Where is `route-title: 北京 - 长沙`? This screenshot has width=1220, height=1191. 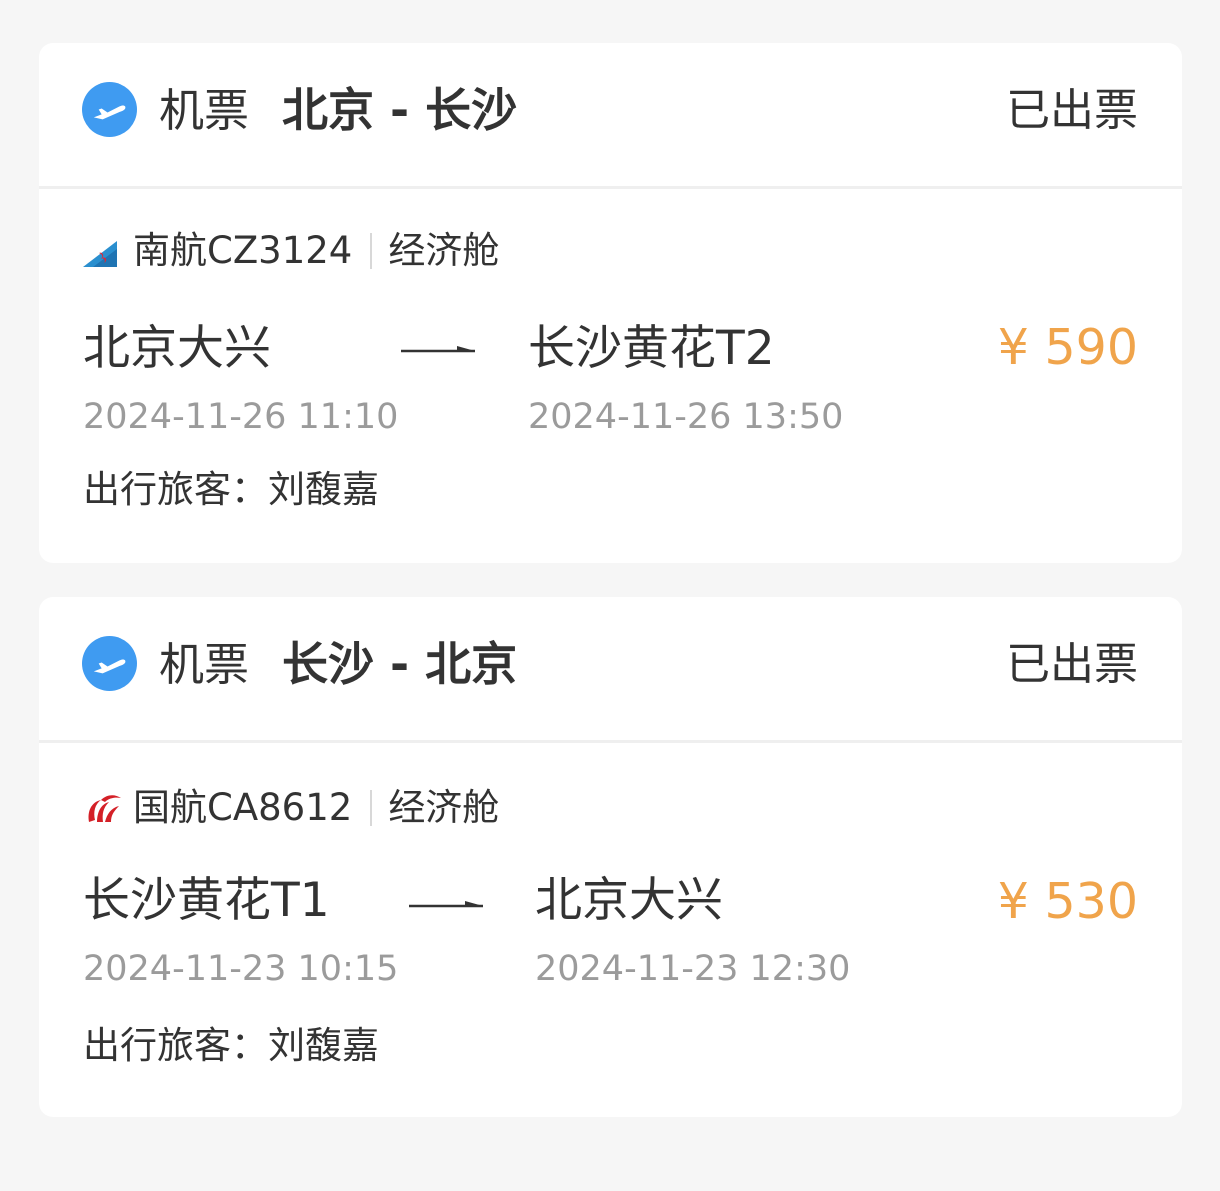 route-title: 北京 - 长沙 is located at coordinates (400, 110).